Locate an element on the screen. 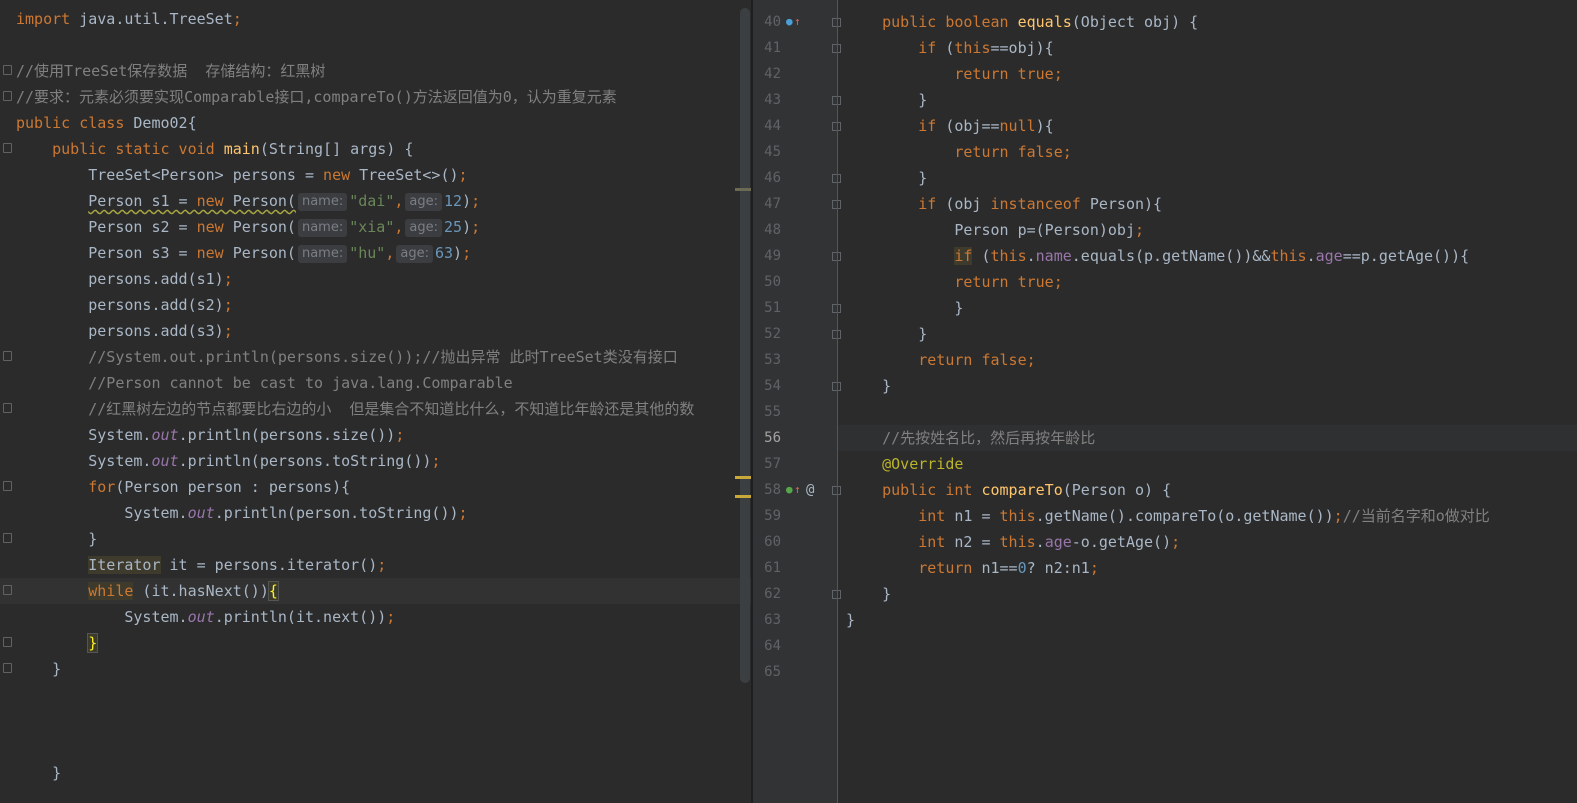 This screenshot has width=1577, height=803. code-line: Iterator it = persons.iterator(); is located at coordinates (376, 565).